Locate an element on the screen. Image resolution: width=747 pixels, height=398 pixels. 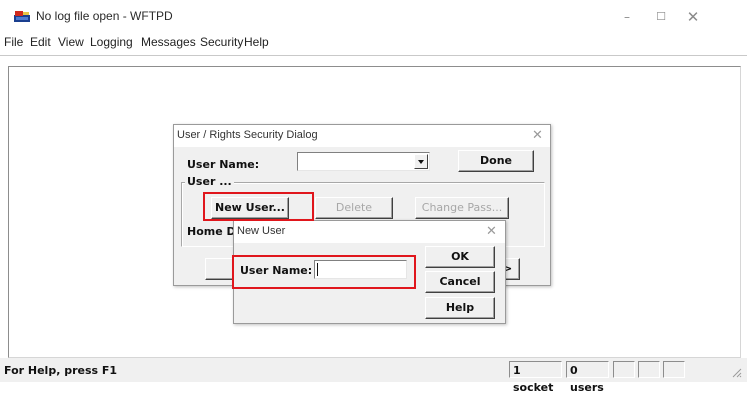
chevron-down-icon is located at coordinates (421, 162).